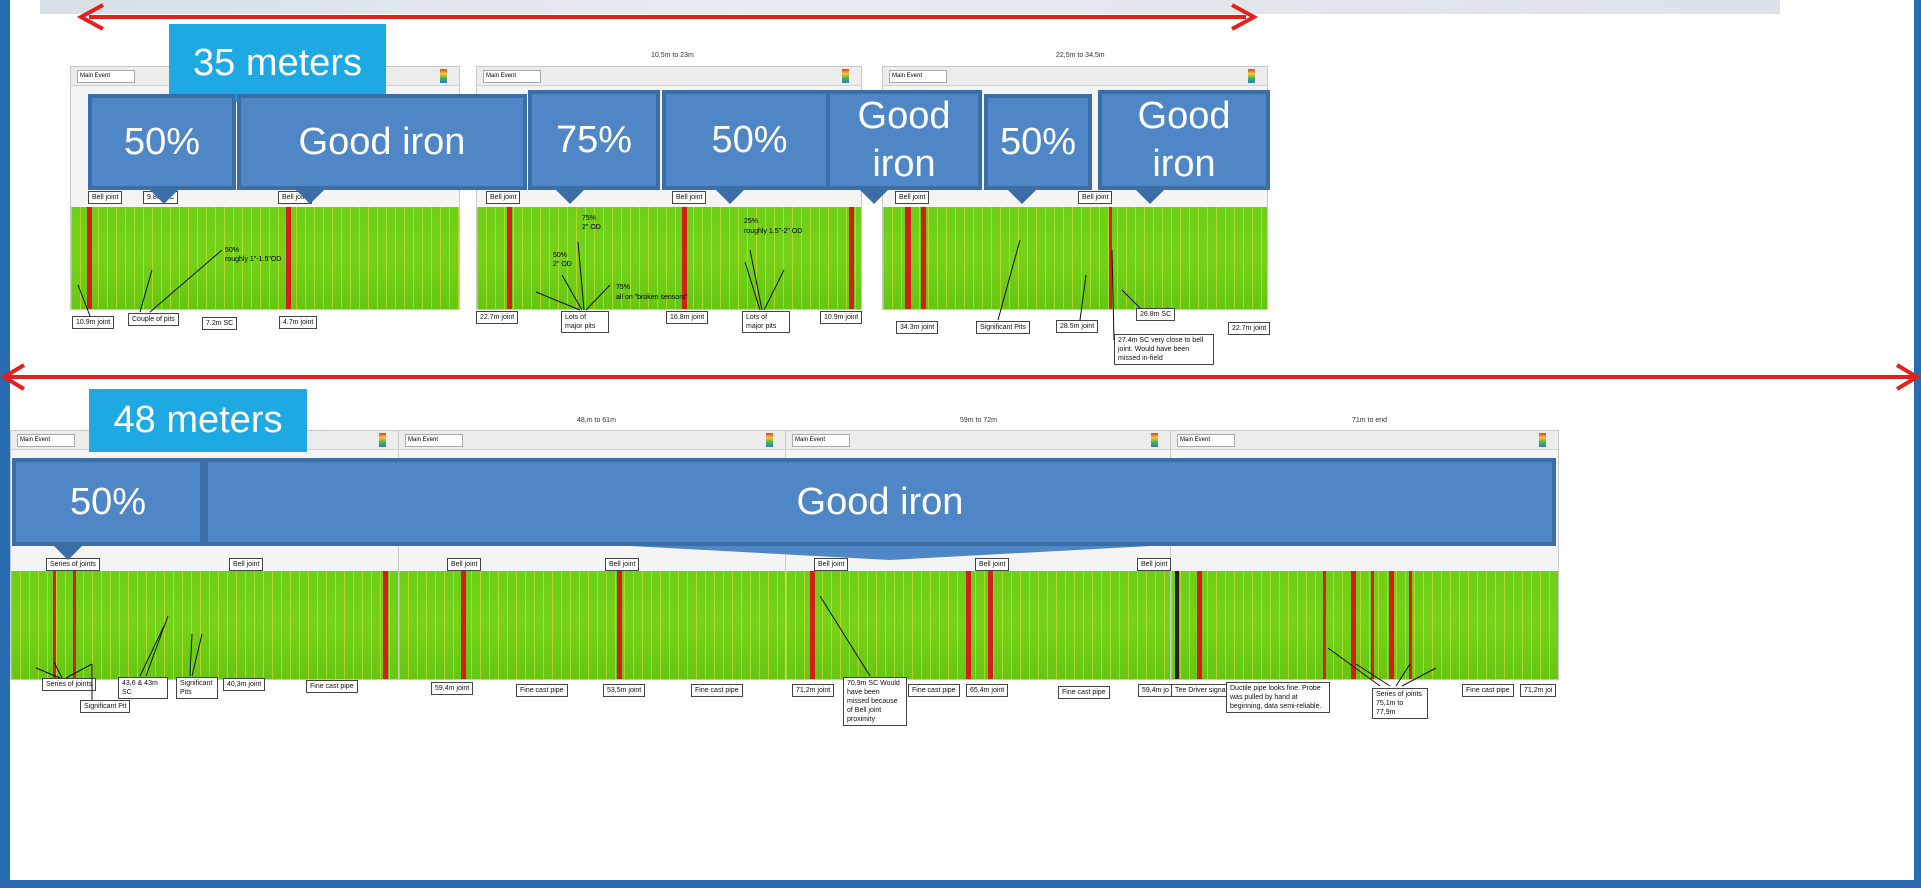  I want to click on callout-pipe-repairs: Pipe repairs, so click(1723, 633).